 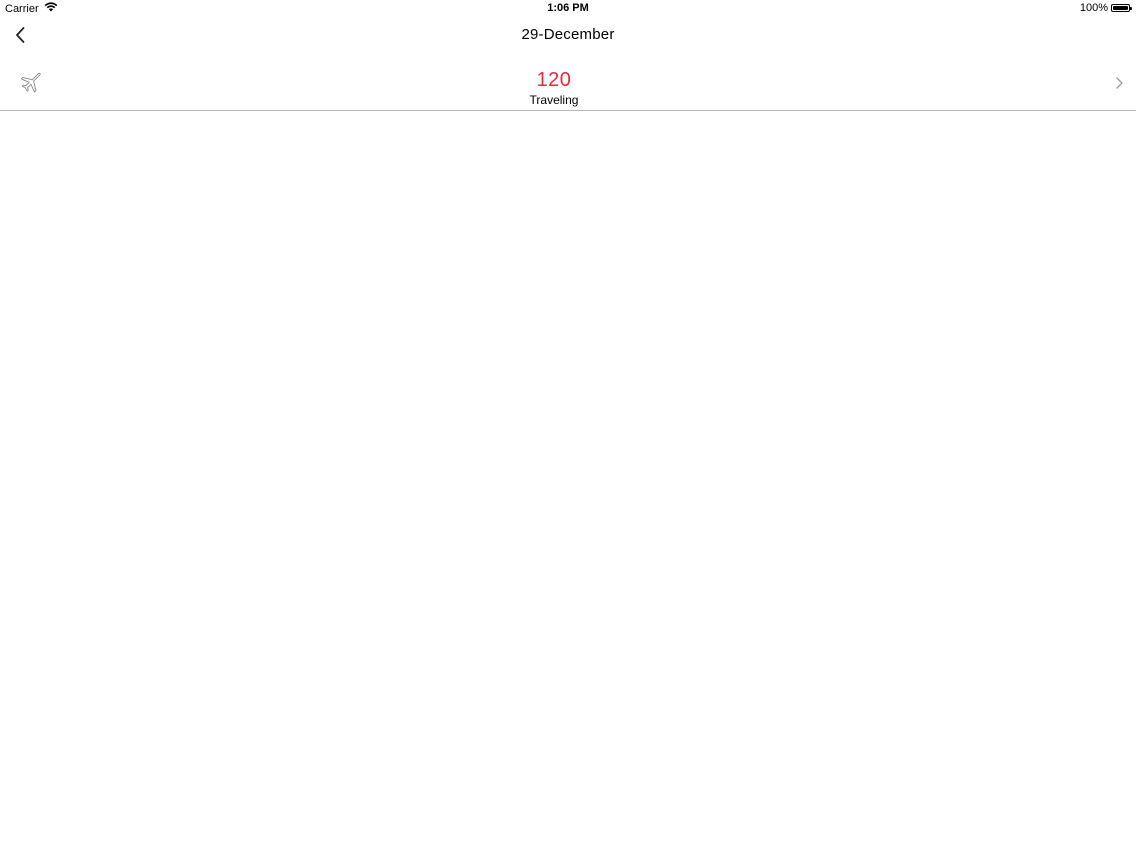 I want to click on status-right: 100%, so click(x=1105, y=8).